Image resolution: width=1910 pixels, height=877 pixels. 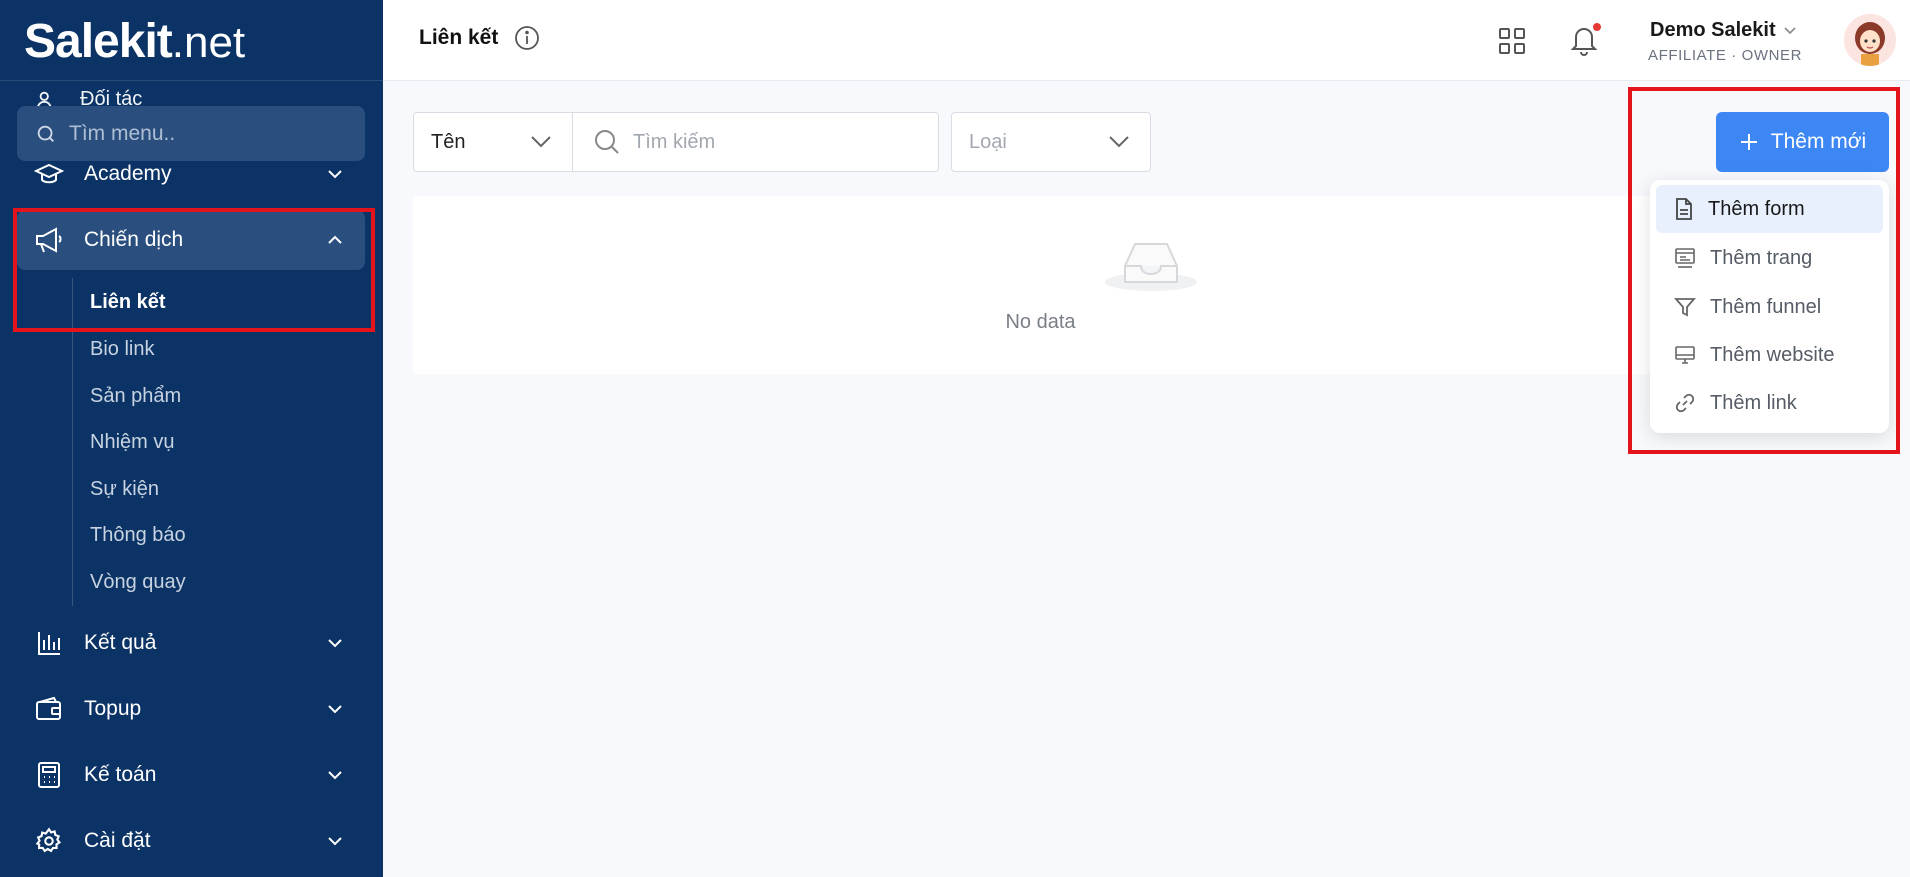 What do you see at coordinates (1753, 402) in the screenshot?
I see `menu-item-label: Thêm link` at bounding box center [1753, 402].